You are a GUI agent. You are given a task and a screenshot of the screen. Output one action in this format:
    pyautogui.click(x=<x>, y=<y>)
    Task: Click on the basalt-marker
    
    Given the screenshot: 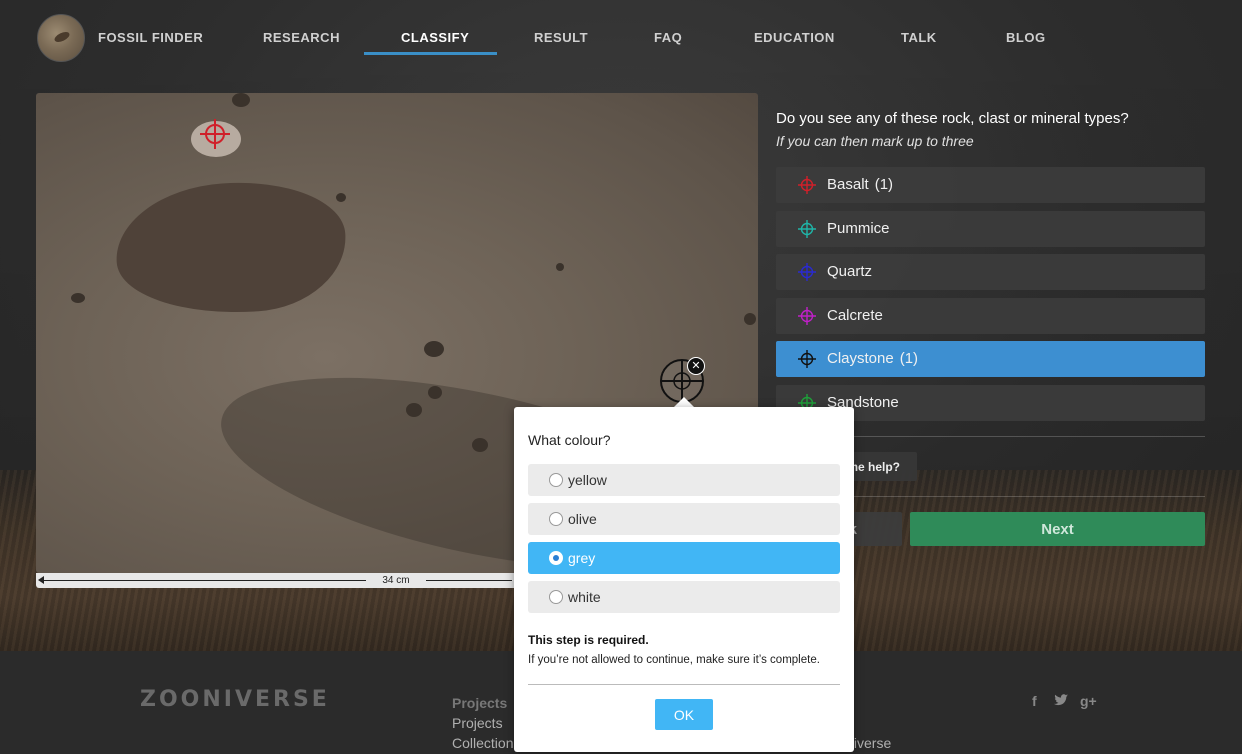 What is the action you would take?
    pyautogui.click(x=215, y=134)
    